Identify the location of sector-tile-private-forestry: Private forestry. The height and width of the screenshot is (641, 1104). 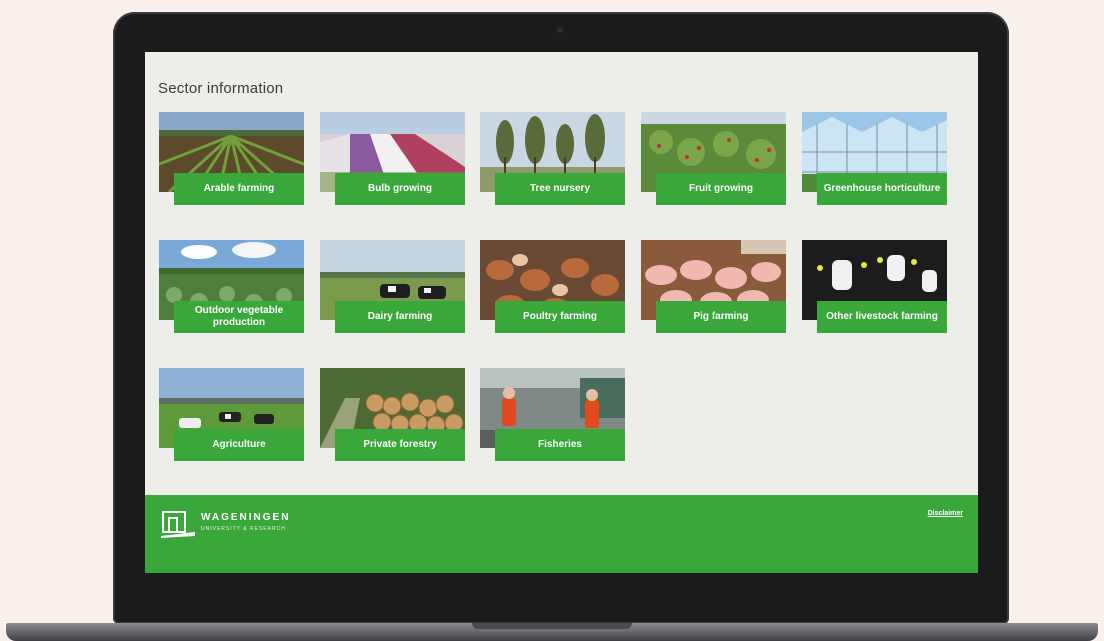
(392, 415).